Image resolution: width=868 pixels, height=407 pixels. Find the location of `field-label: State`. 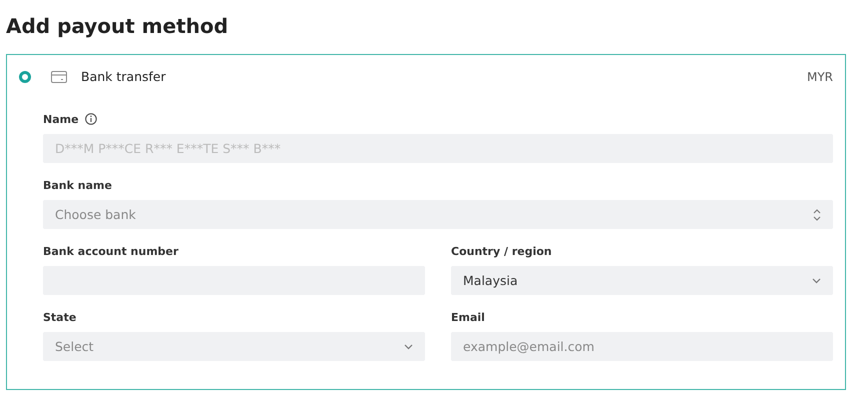

field-label: State is located at coordinates (59, 317).